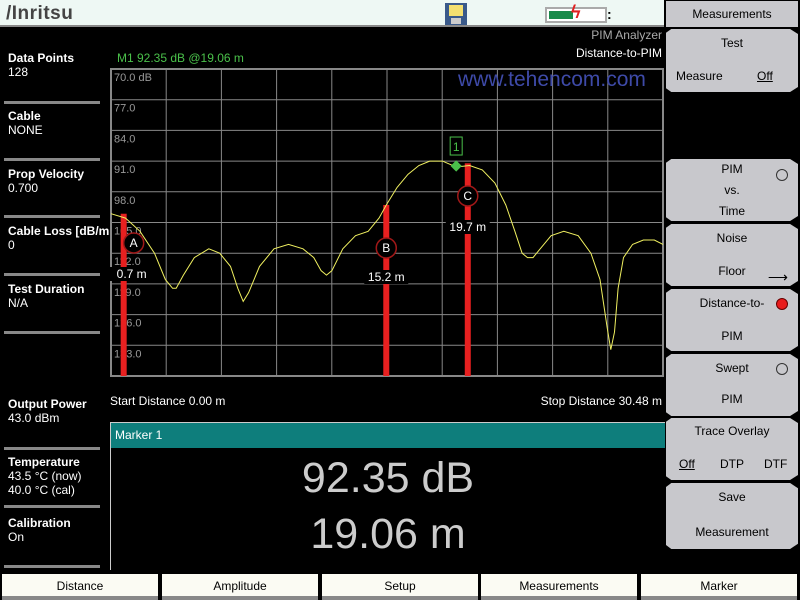  I want to click on marker-table-header: Marker 1, so click(388, 435).